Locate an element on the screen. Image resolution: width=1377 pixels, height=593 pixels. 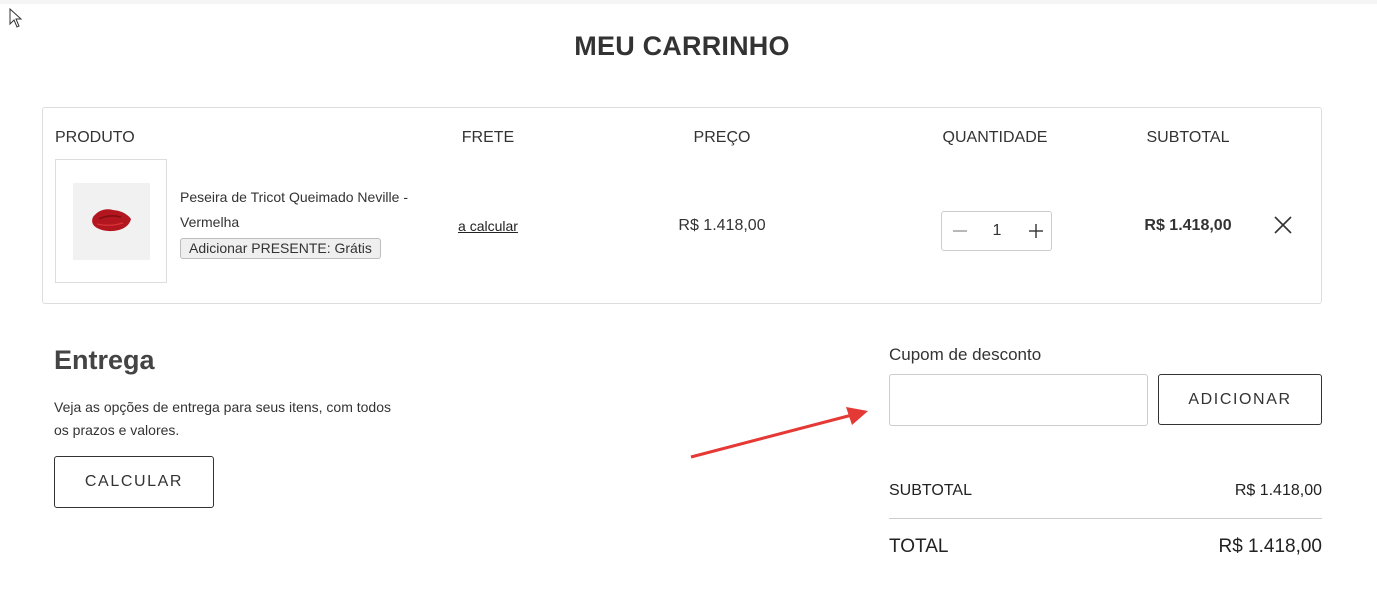
page-title: MEU CARRINHO is located at coordinates (682, 46).